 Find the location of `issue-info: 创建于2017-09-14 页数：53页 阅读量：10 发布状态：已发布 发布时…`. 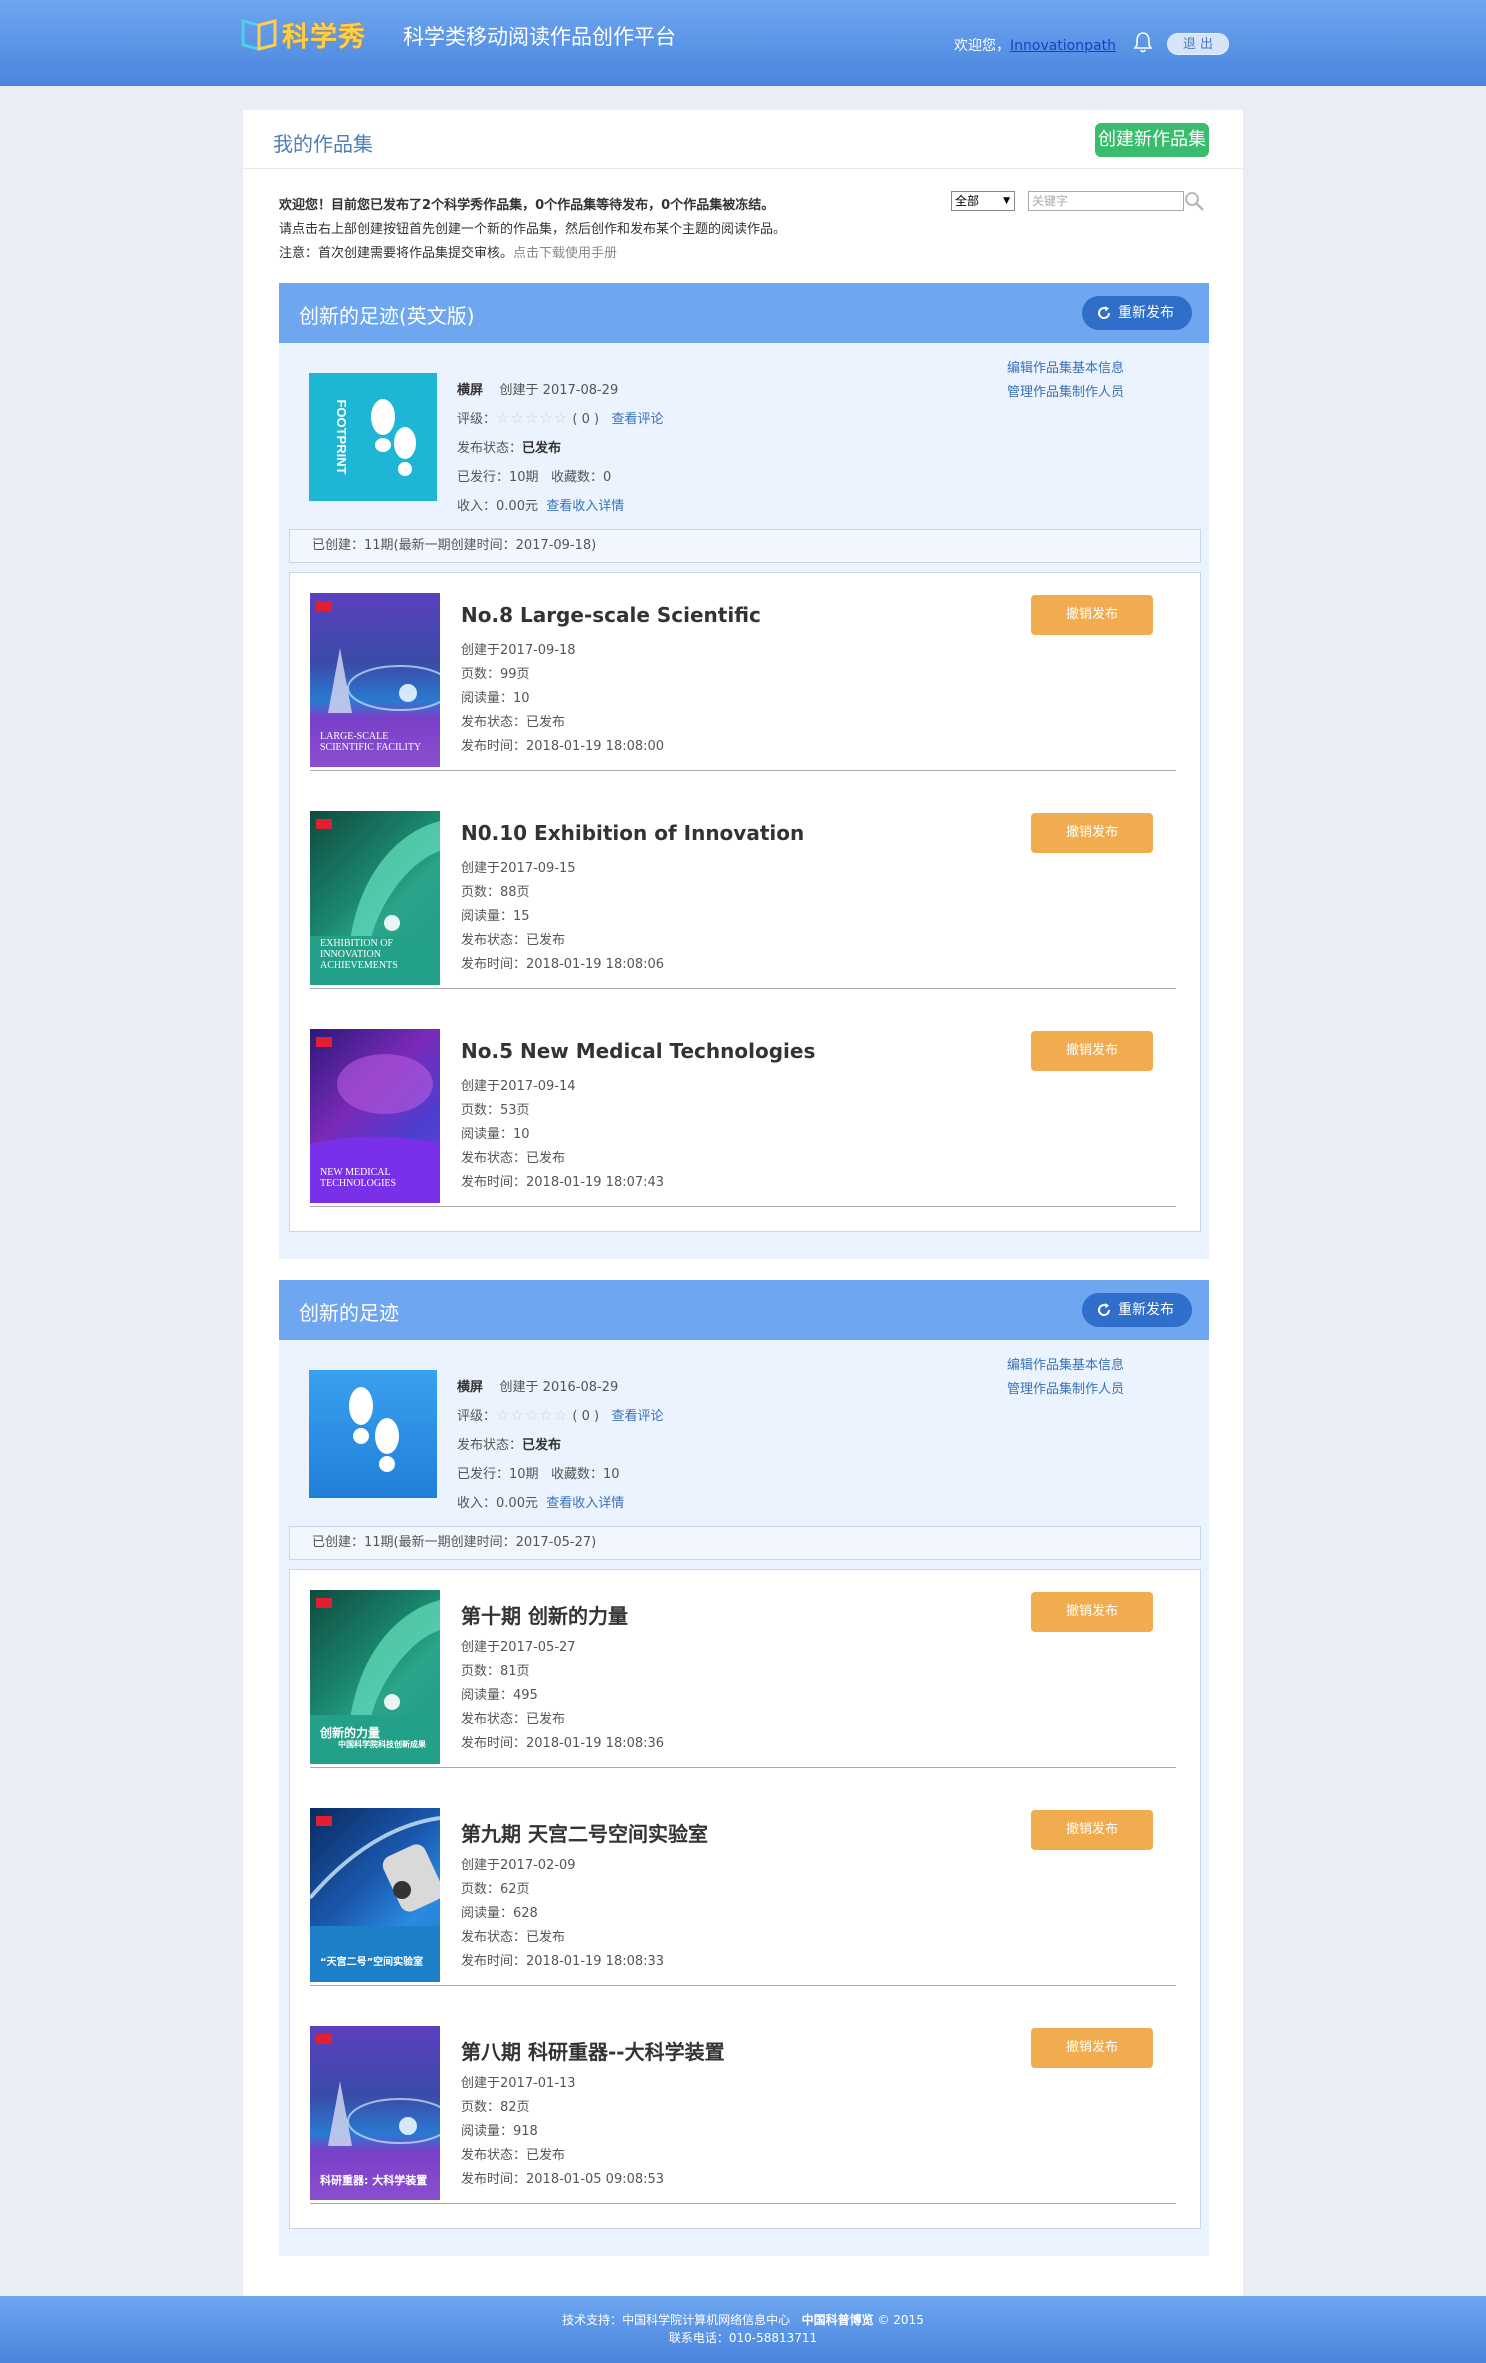

issue-info: 创建于2017-09-14 页数：53页 阅读量：10 发布状态：已发布 发布时… is located at coordinates (563, 1134).